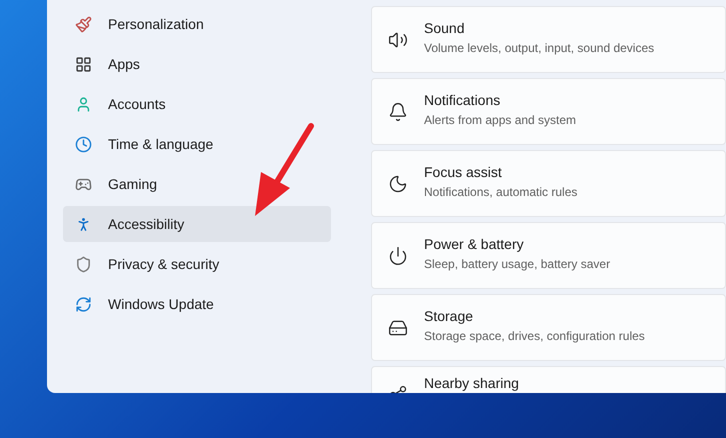 Image resolution: width=726 pixels, height=438 pixels. Describe the element at coordinates (474, 244) in the screenshot. I see `setting-title: Power & battery` at that location.